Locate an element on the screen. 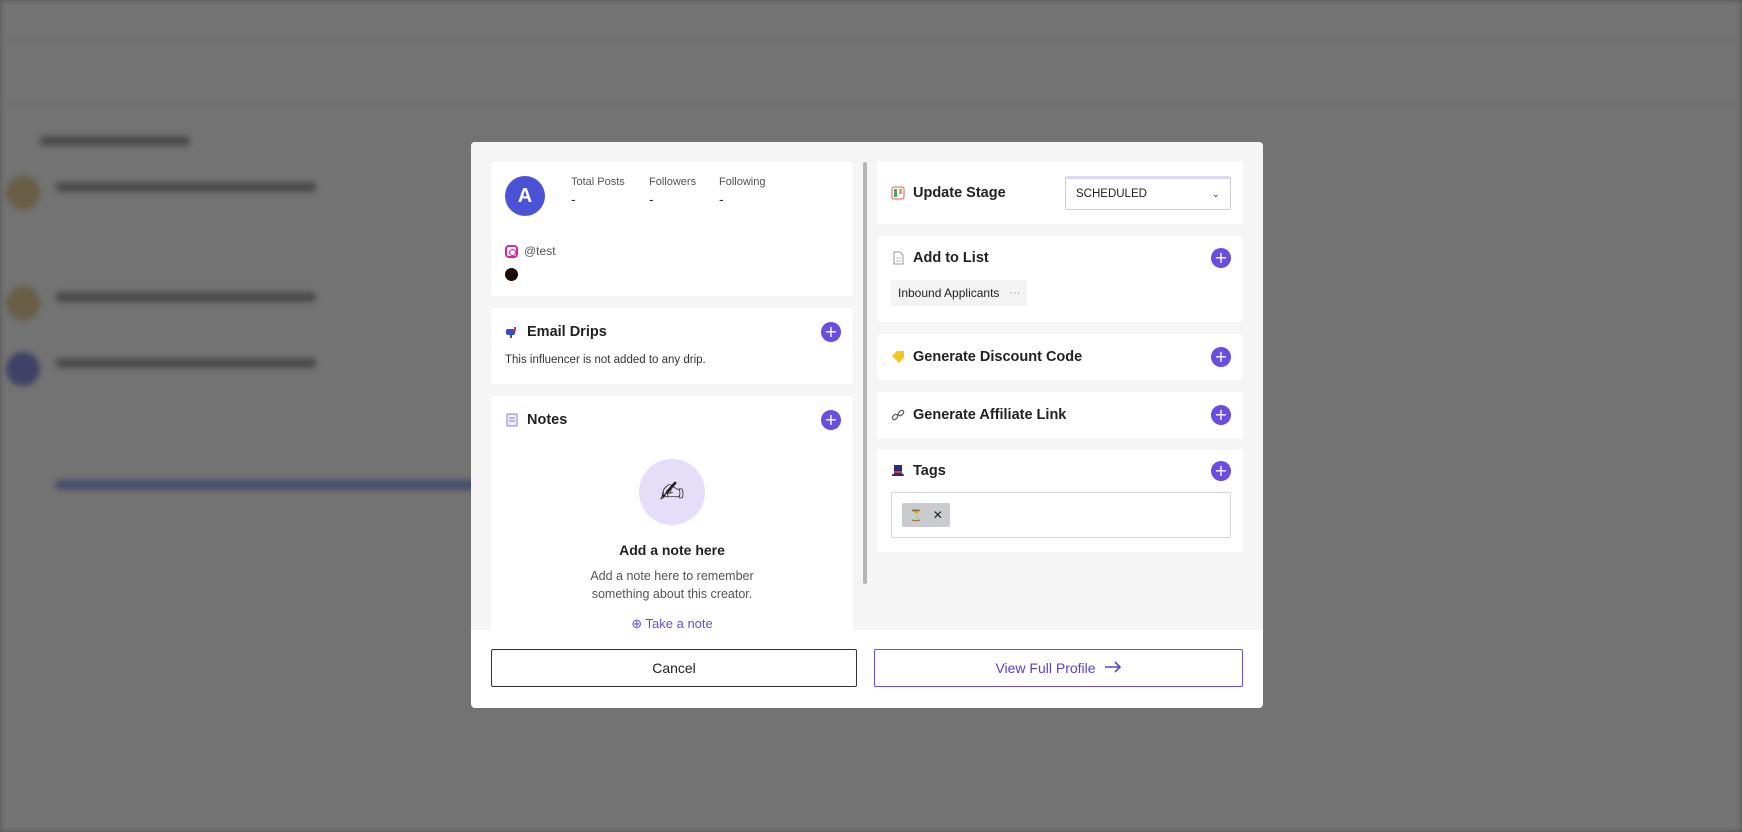 This screenshot has width=1742, height=832. email-drips-title: Email Drips is located at coordinates (567, 332).